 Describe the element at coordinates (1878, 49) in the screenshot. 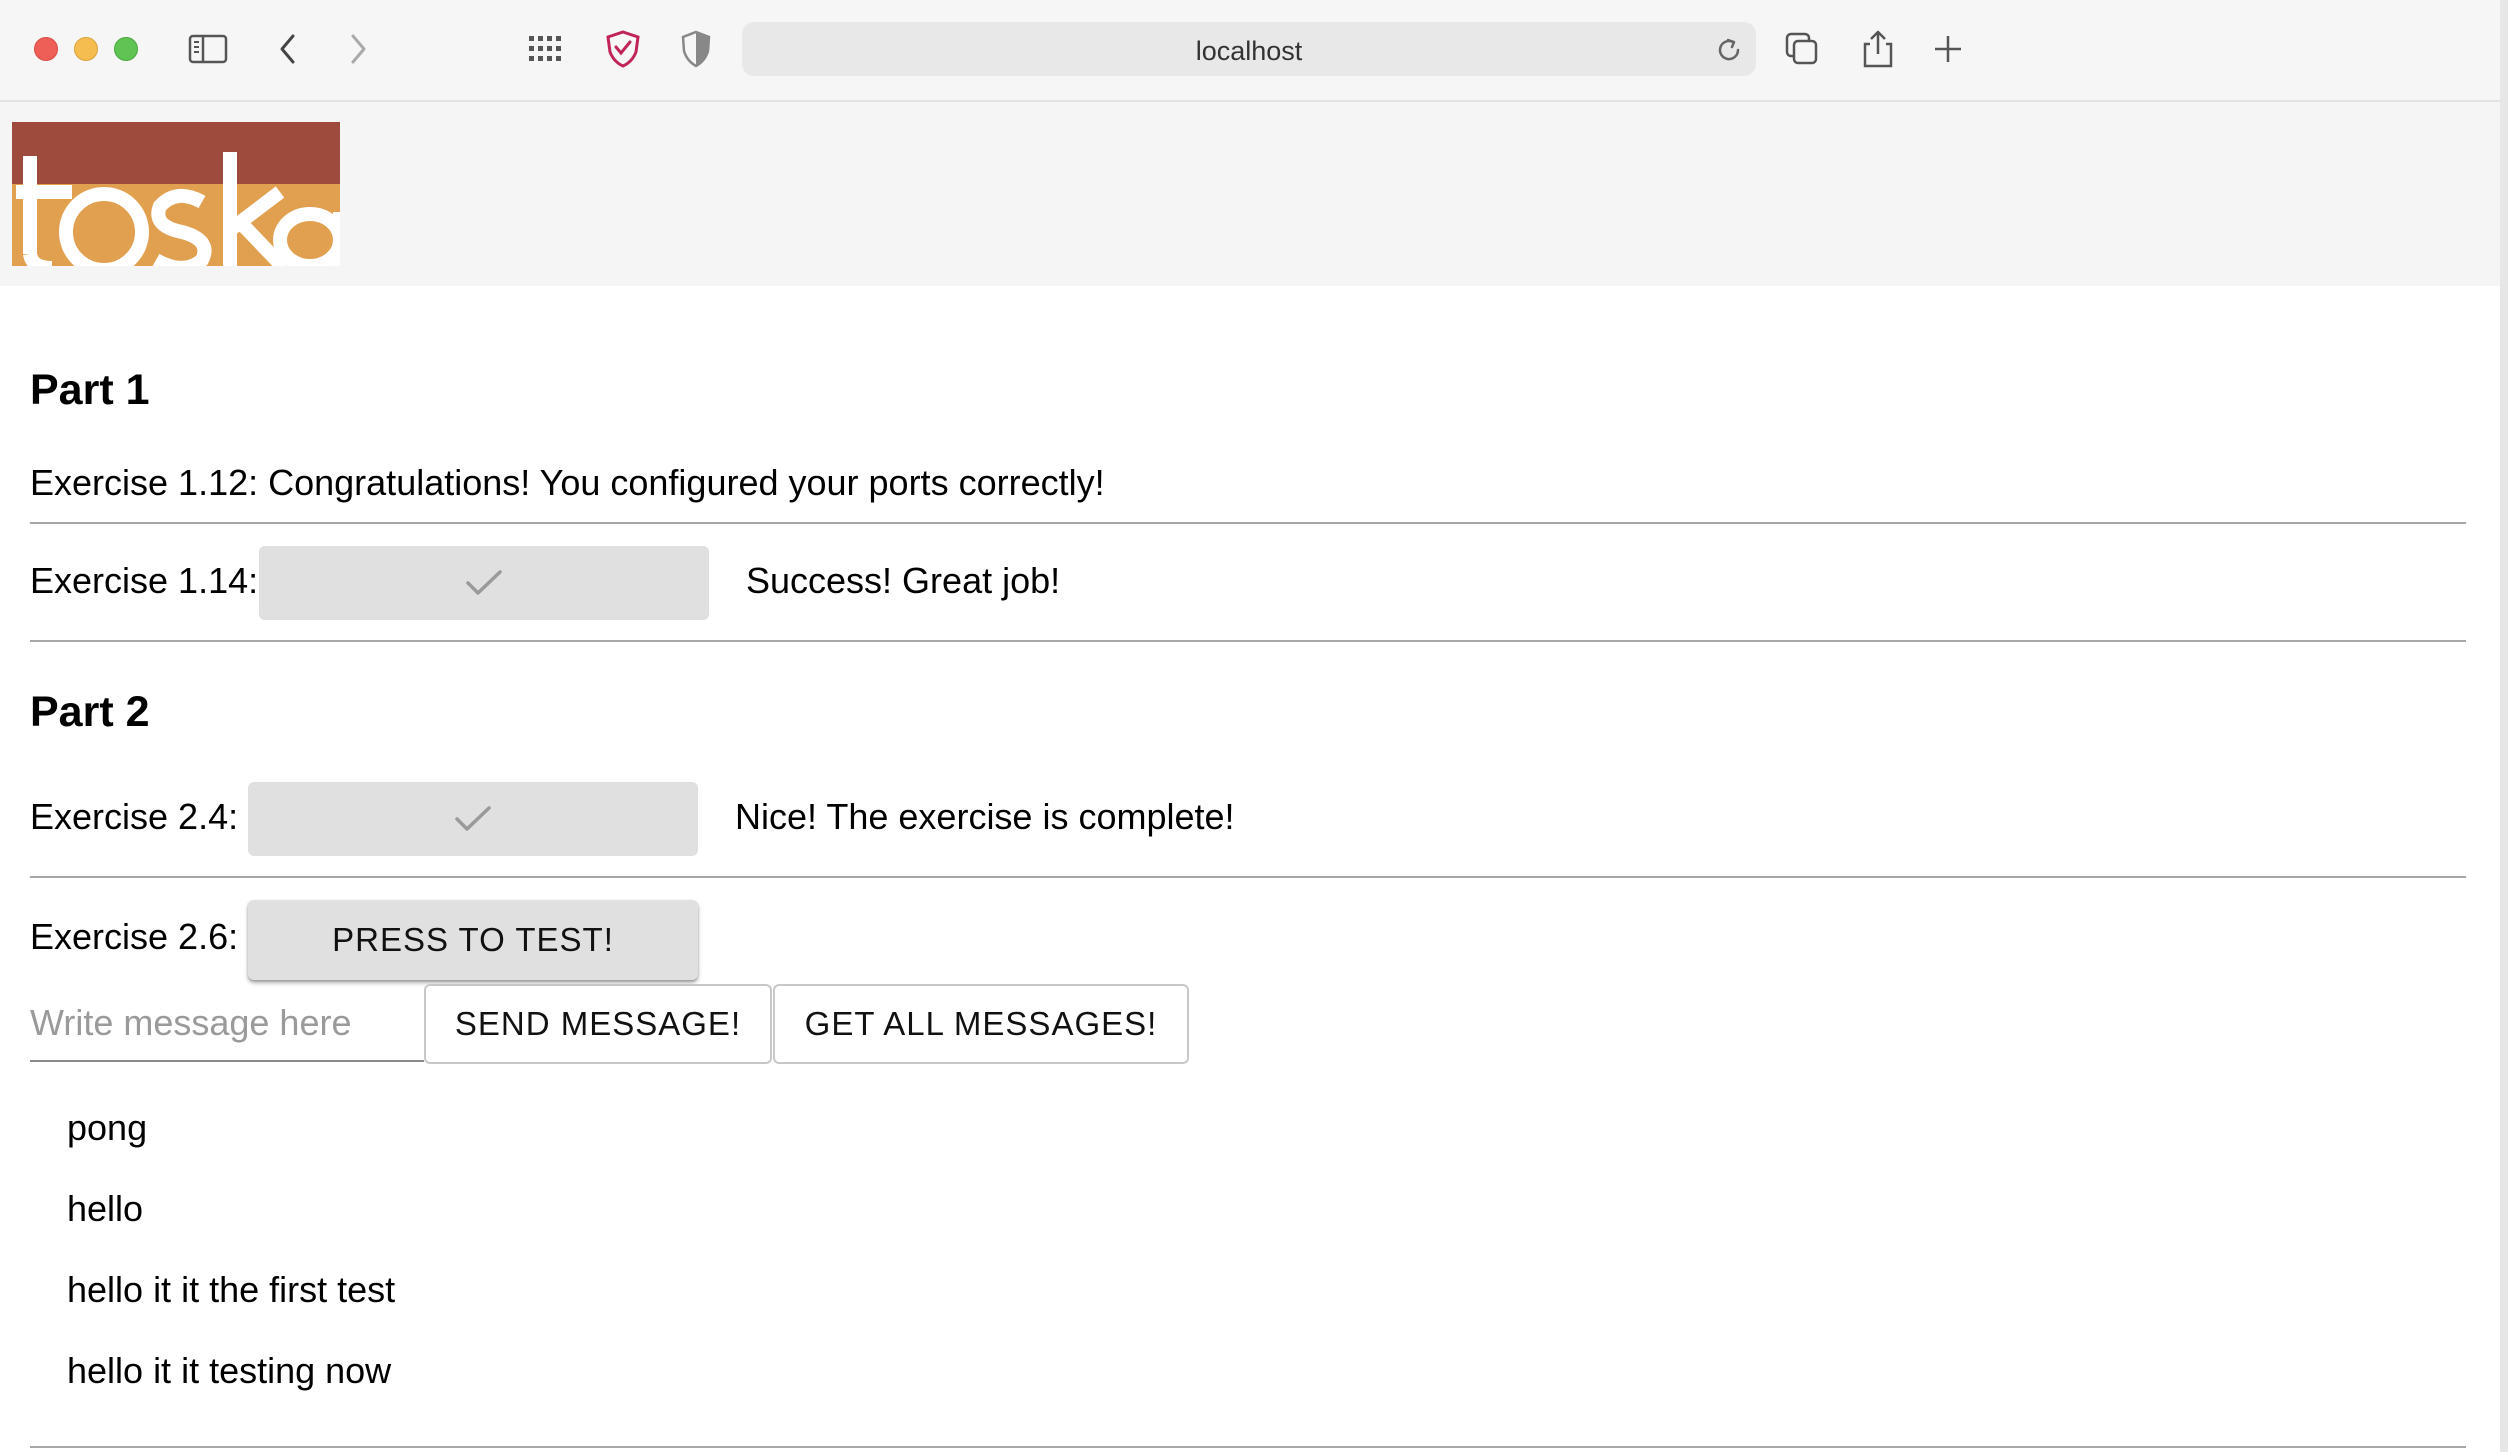

I see `share-icon` at that location.